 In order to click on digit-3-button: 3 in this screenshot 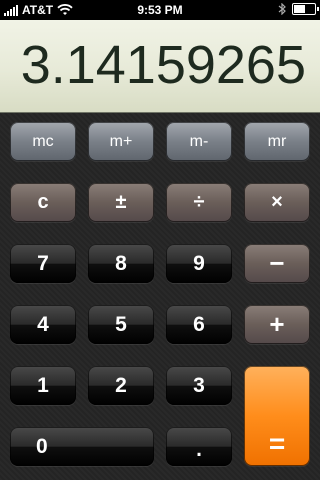, I will do `click(199, 385)`.